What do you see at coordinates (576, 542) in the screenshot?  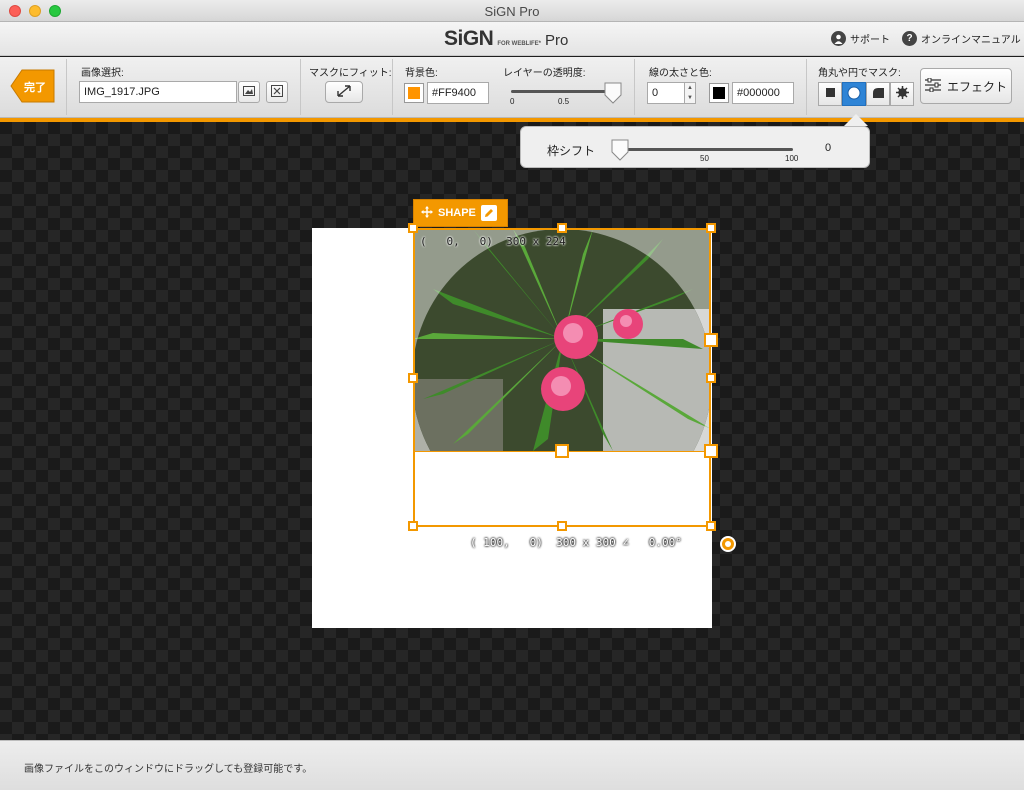 I see `shape-coordinate-readout: ( 100, 0) 300 x 300 ∠ 0.00°` at bounding box center [576, 542].